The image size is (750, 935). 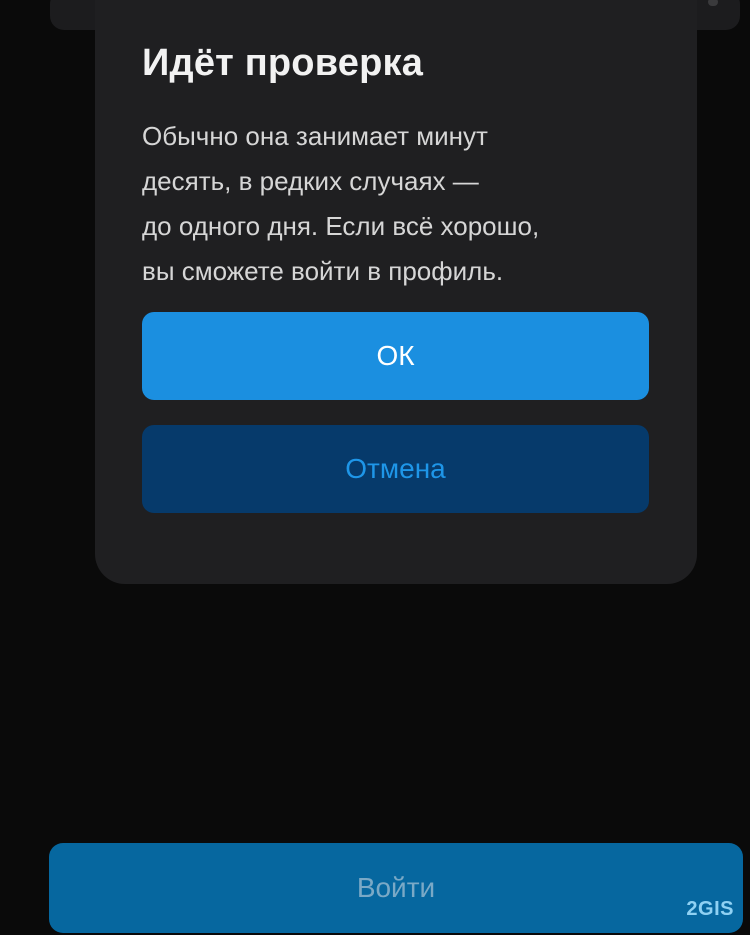 I want to click on cancel-button: Отмена, so click(x=395, y=469).